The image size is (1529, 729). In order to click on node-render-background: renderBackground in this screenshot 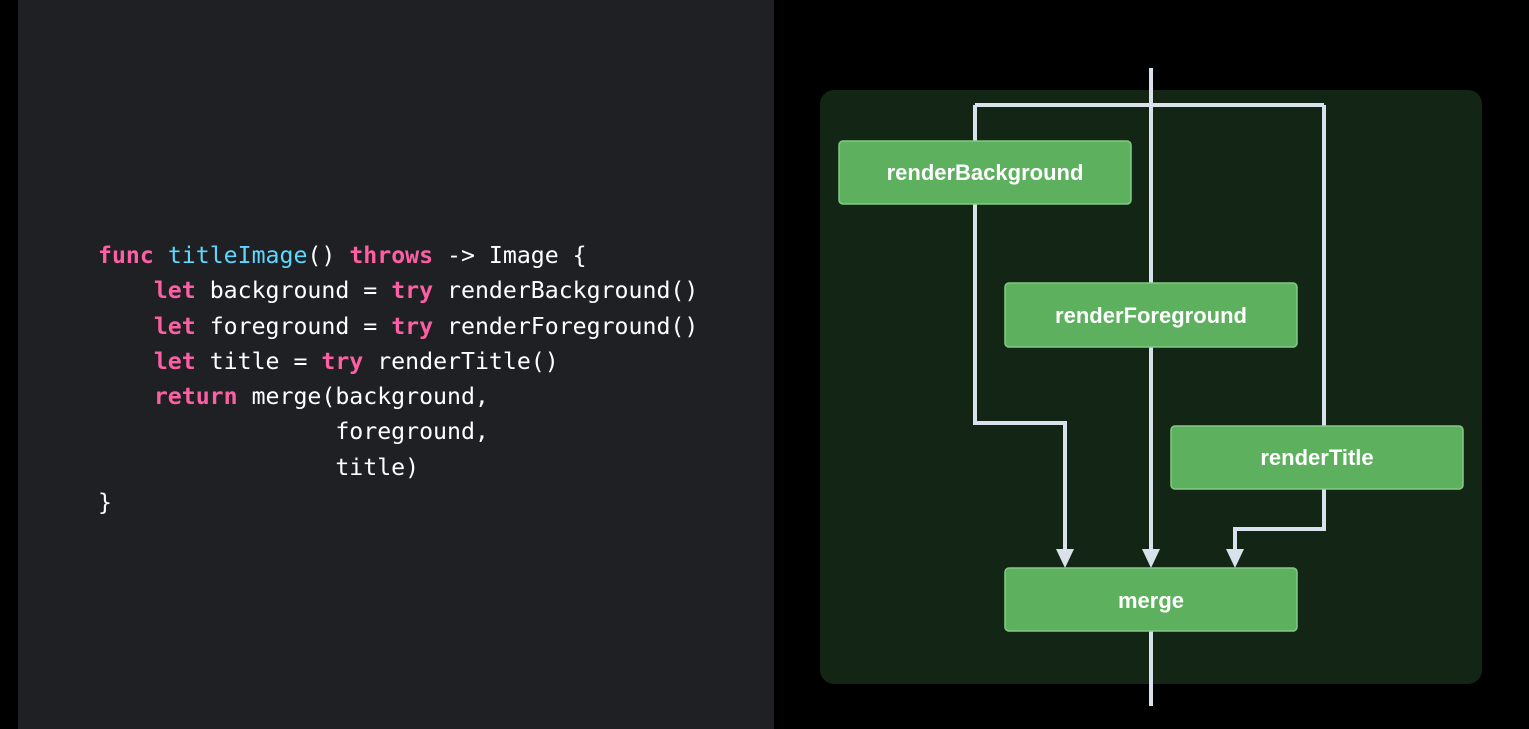, I will do `click(985, 172)`.